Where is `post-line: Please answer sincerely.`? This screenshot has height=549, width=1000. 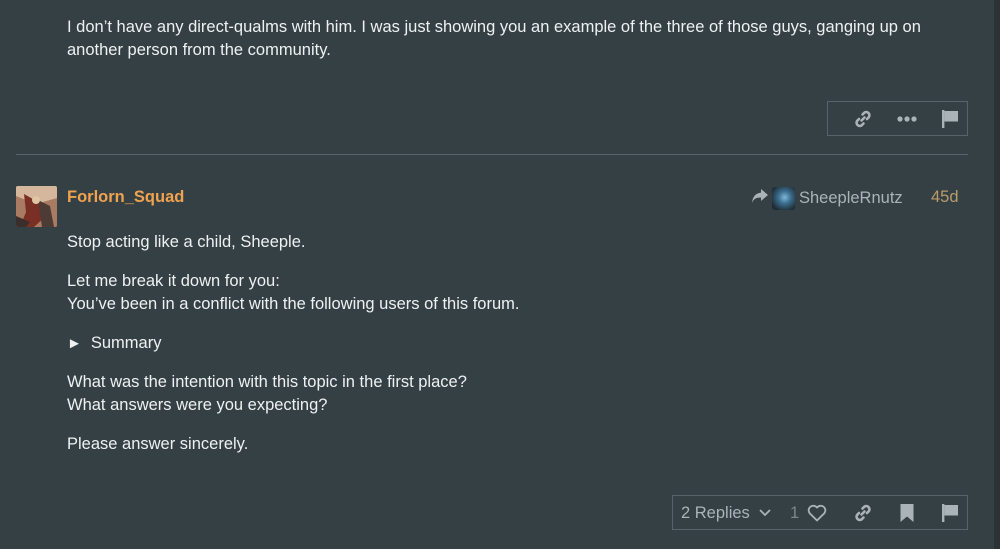
post-line: Please answer sincerely. is located at coordinates (158, 444).